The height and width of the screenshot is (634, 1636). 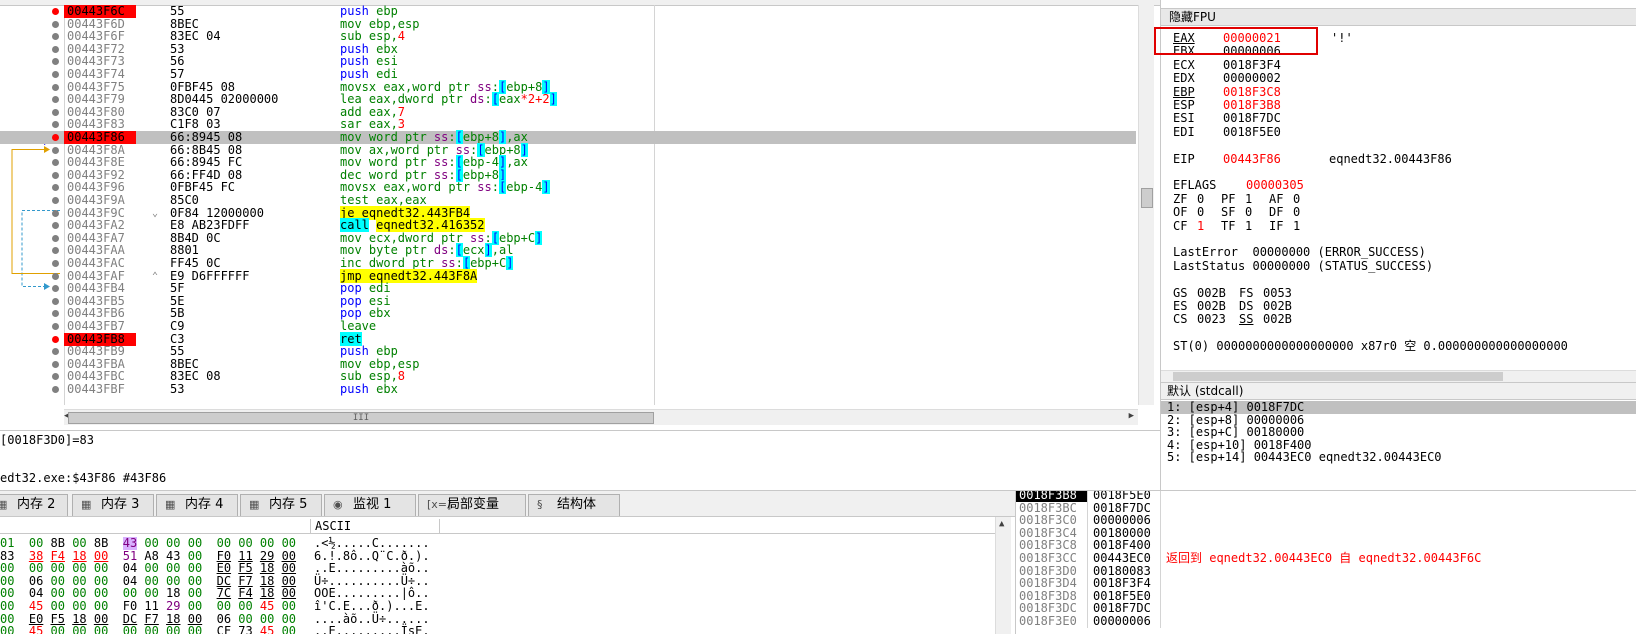 What do you see at coordinates (472, 505) in the screenshot?
I see `tab-6: [x=]局部变量` at bounding box center [472, 505].